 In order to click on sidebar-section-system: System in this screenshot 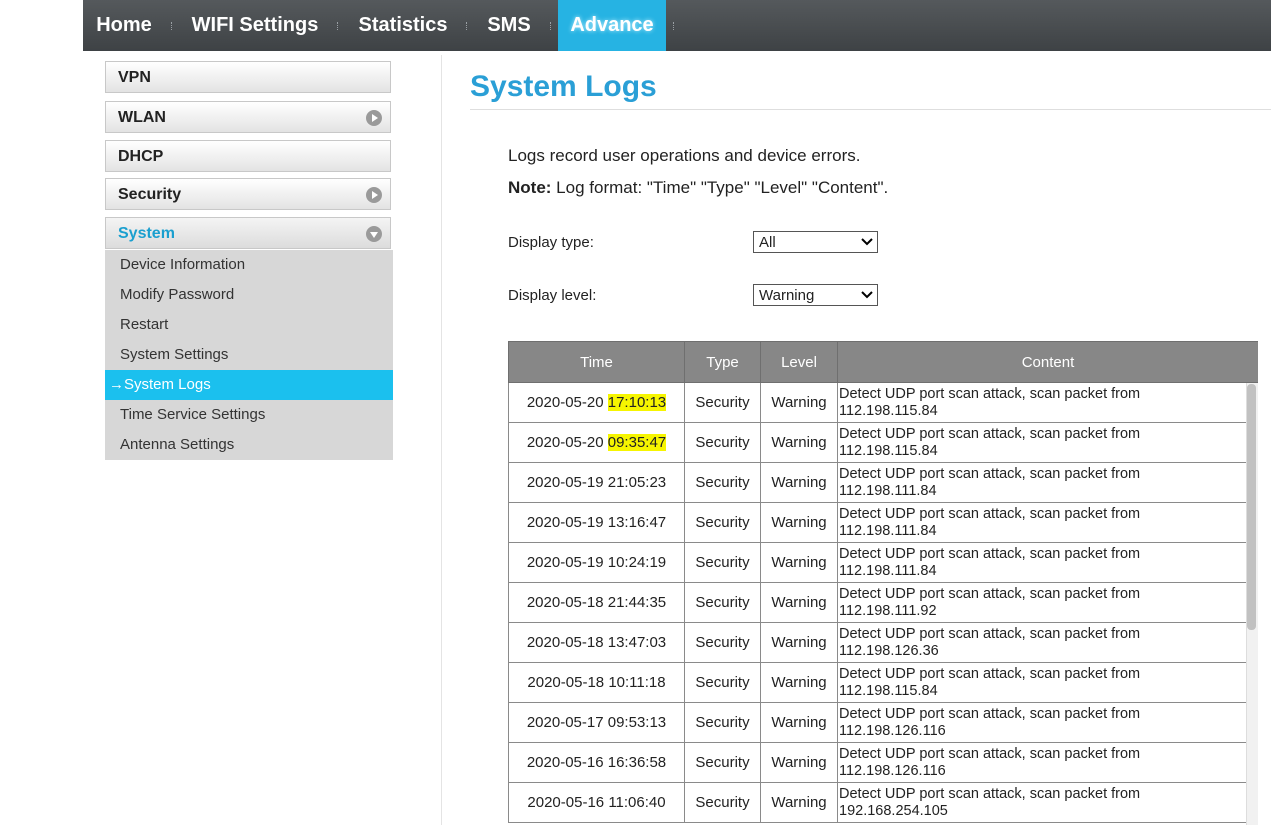, I will do `click(248, 233)`.